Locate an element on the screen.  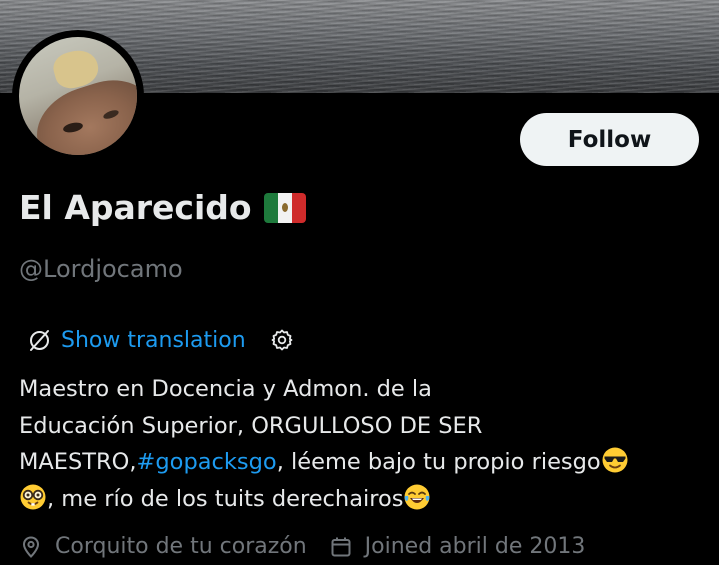
bio-line: Maestro en Docencia y Admon. de la is located at coordinates (225, 389).